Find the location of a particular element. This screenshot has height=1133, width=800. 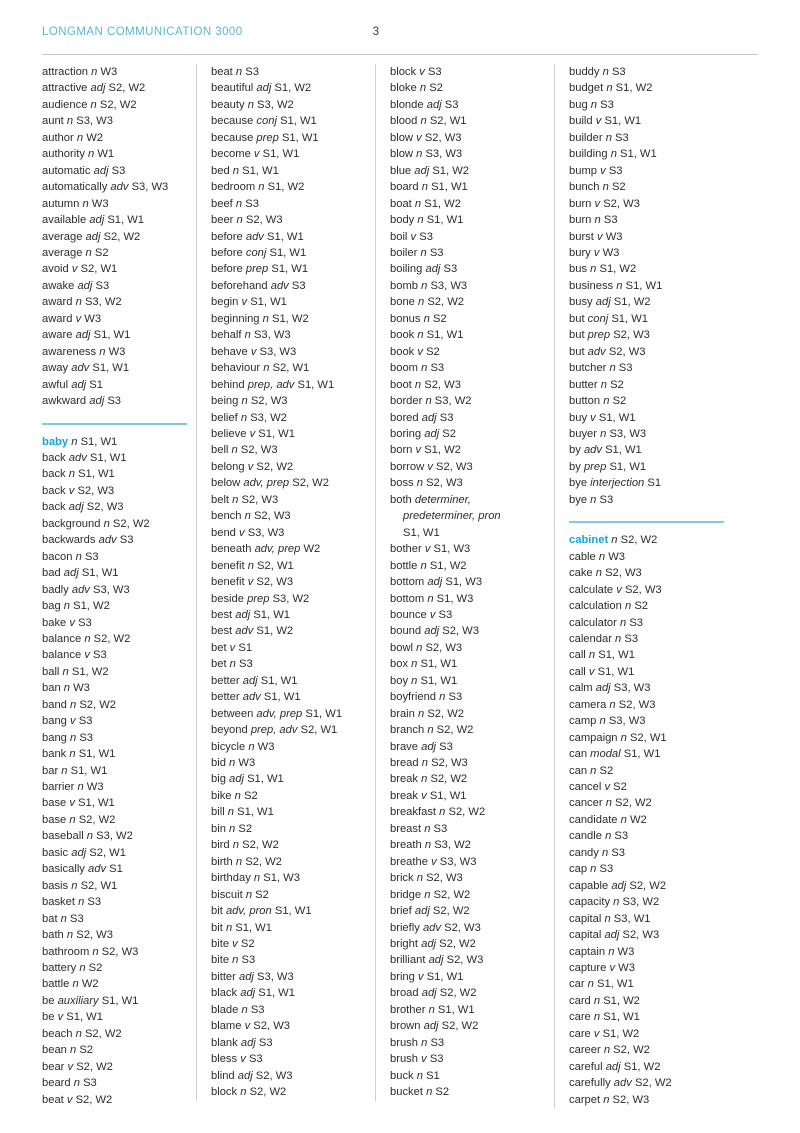

entry-word: bright is located at coordinates (404, 944).